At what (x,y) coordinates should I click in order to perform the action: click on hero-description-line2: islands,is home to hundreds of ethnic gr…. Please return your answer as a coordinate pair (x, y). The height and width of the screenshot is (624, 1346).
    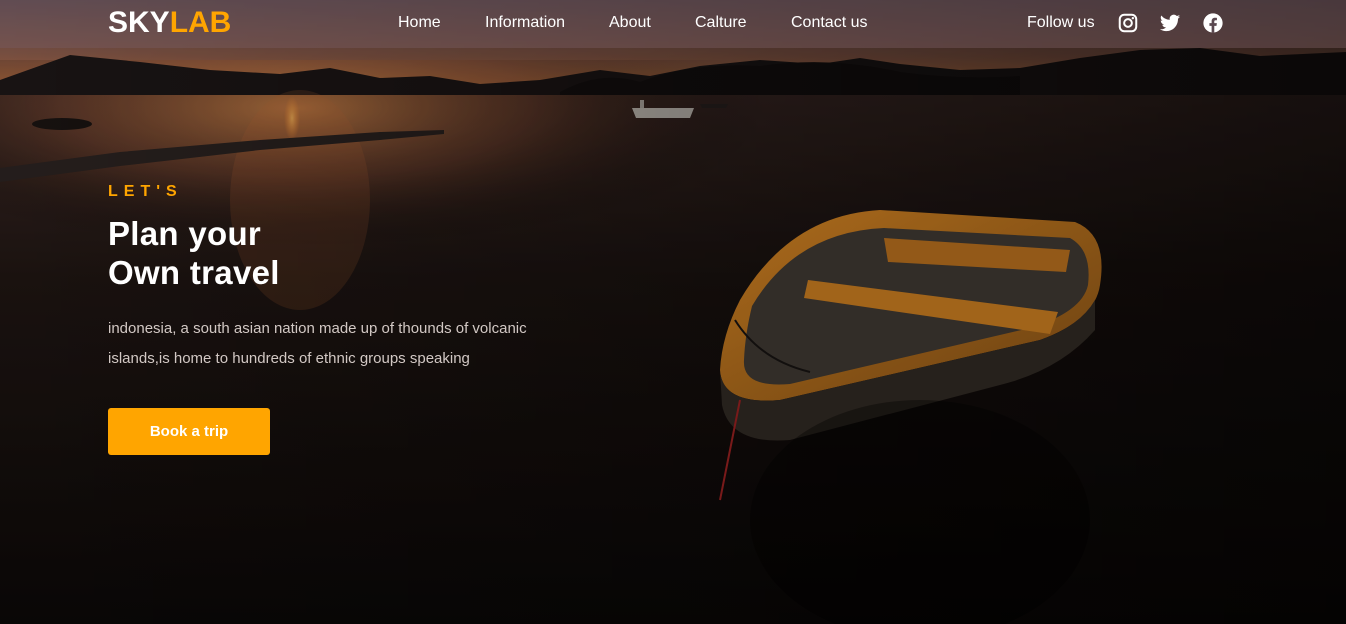
    Looking at the image, I should click on (289, 358).